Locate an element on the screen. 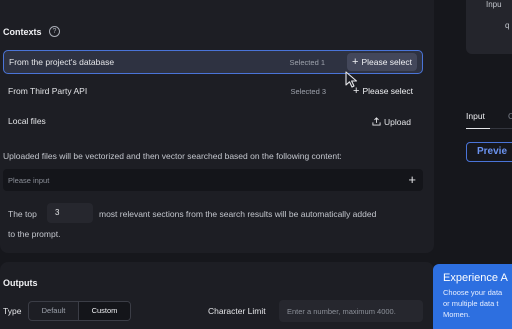  upload-icon is located at coordinates (376, 121).